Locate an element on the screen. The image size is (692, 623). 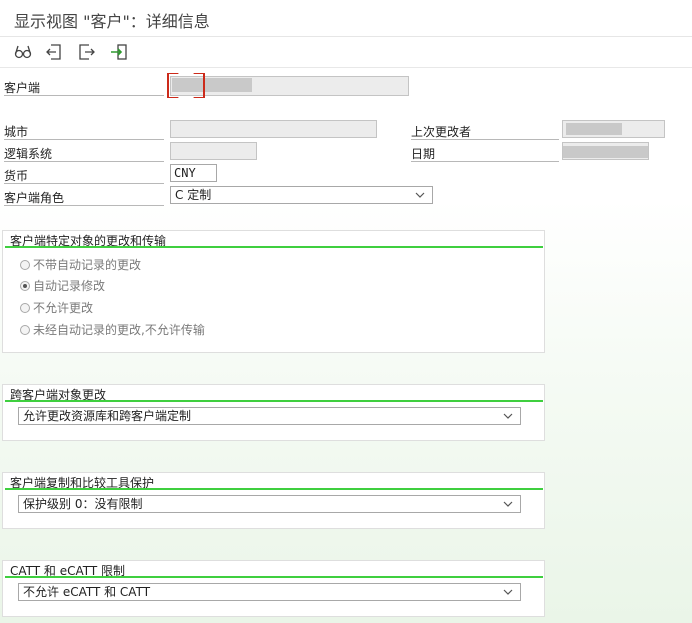
radio-option-no-auto-record: 不带自动记录的更改 is located at coordinates (80, 264).